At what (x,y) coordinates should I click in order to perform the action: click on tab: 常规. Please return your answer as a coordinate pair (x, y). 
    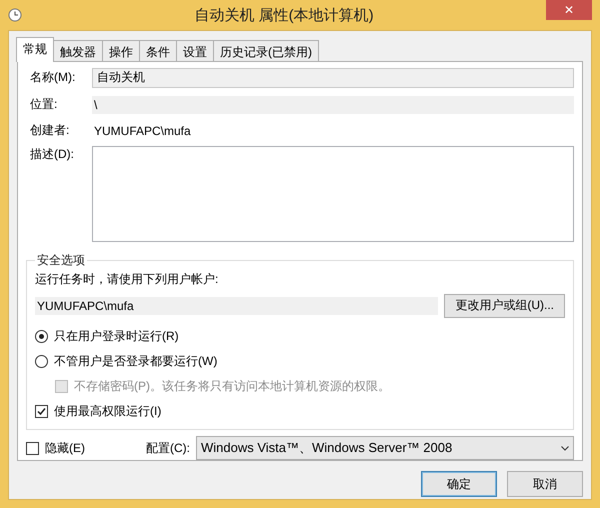
    Looking at the image, I should click on (35, 49).